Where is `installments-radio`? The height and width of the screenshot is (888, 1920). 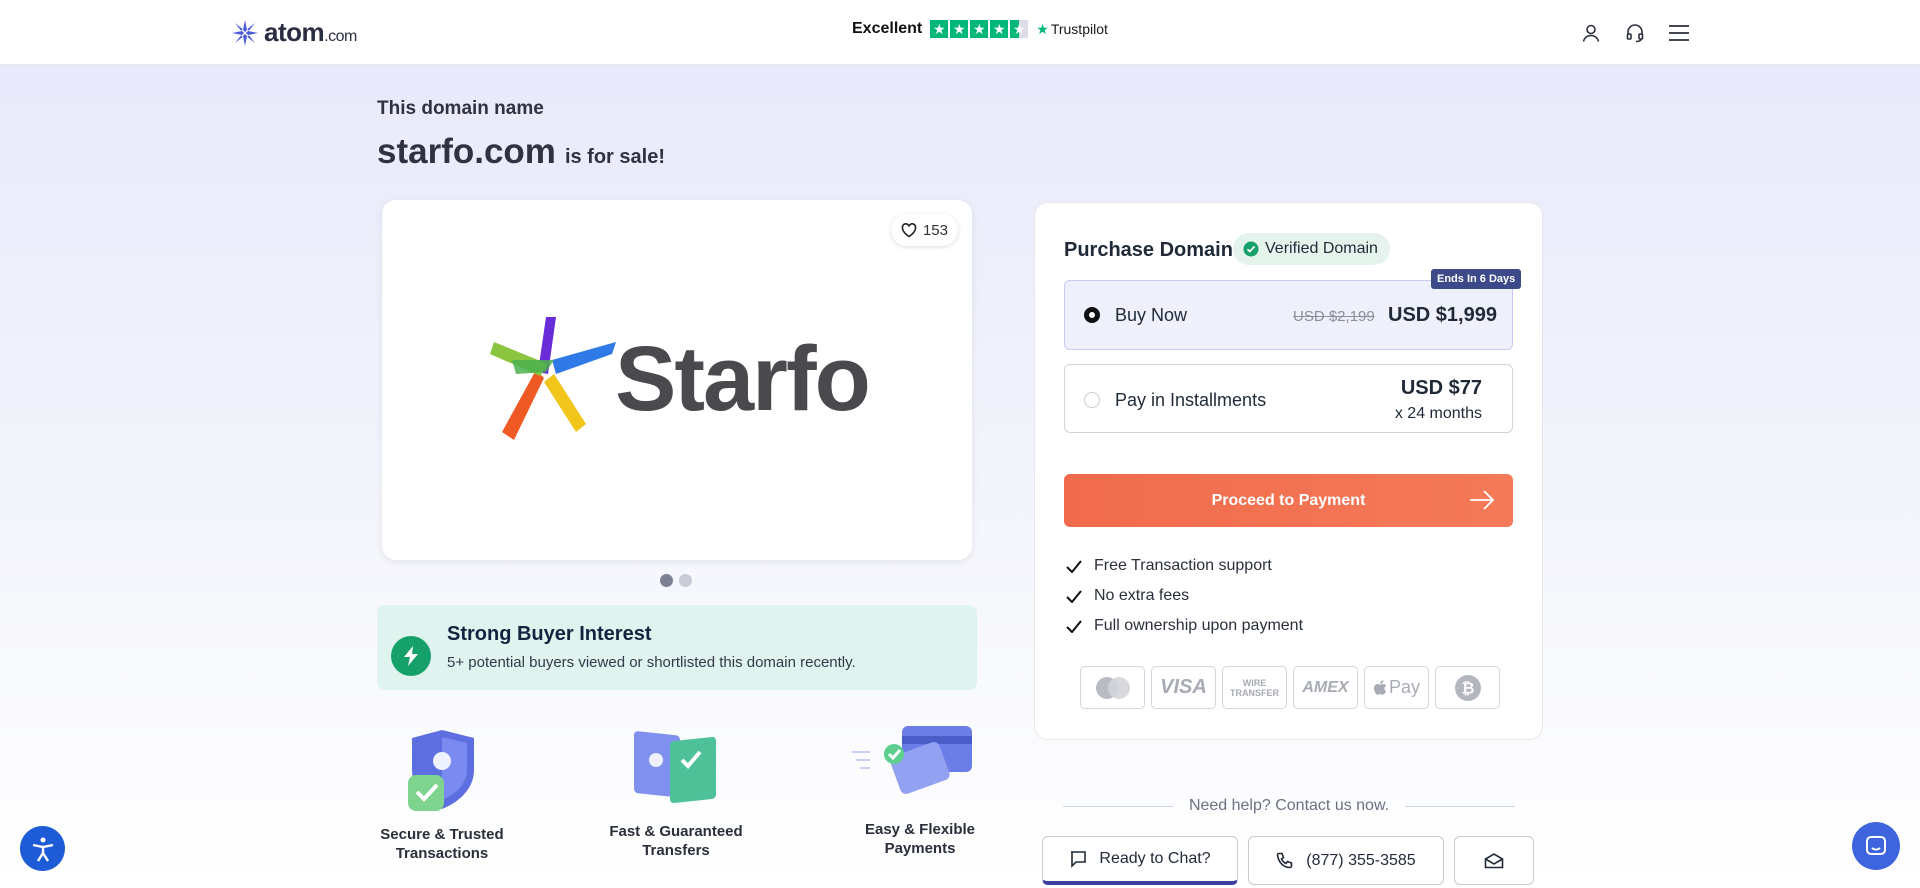 installments-radio is located at coordinates (1092, 400).